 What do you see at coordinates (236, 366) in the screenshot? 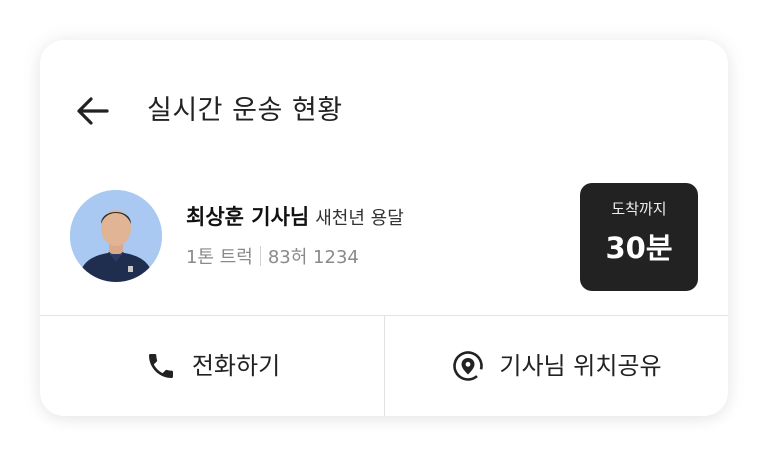
I see `call-label: 전화하기` at bounding box center [236, 366].